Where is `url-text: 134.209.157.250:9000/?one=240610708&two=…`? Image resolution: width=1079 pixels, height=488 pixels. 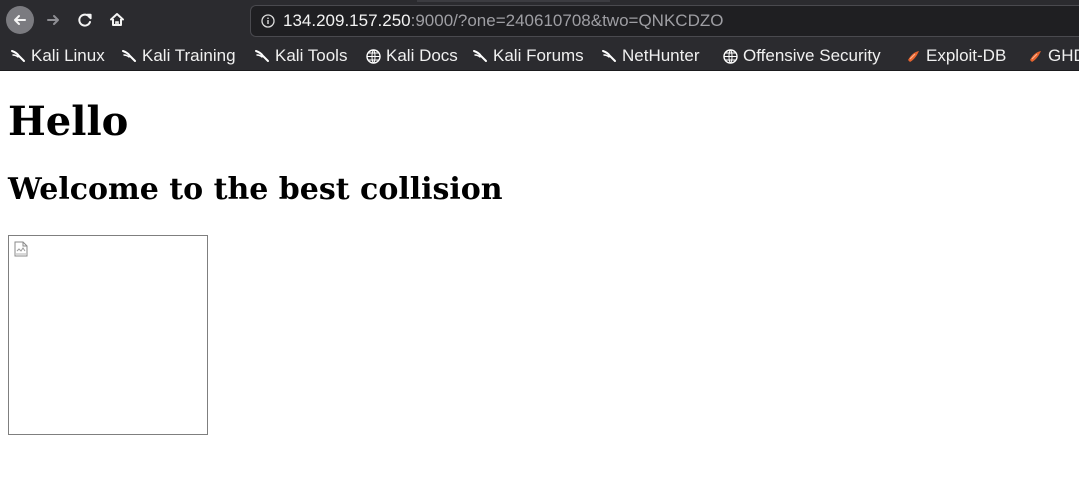 url-text: 134.209.157.250:9000/?one=240610708&two=… is located at coordinates (503, 21).